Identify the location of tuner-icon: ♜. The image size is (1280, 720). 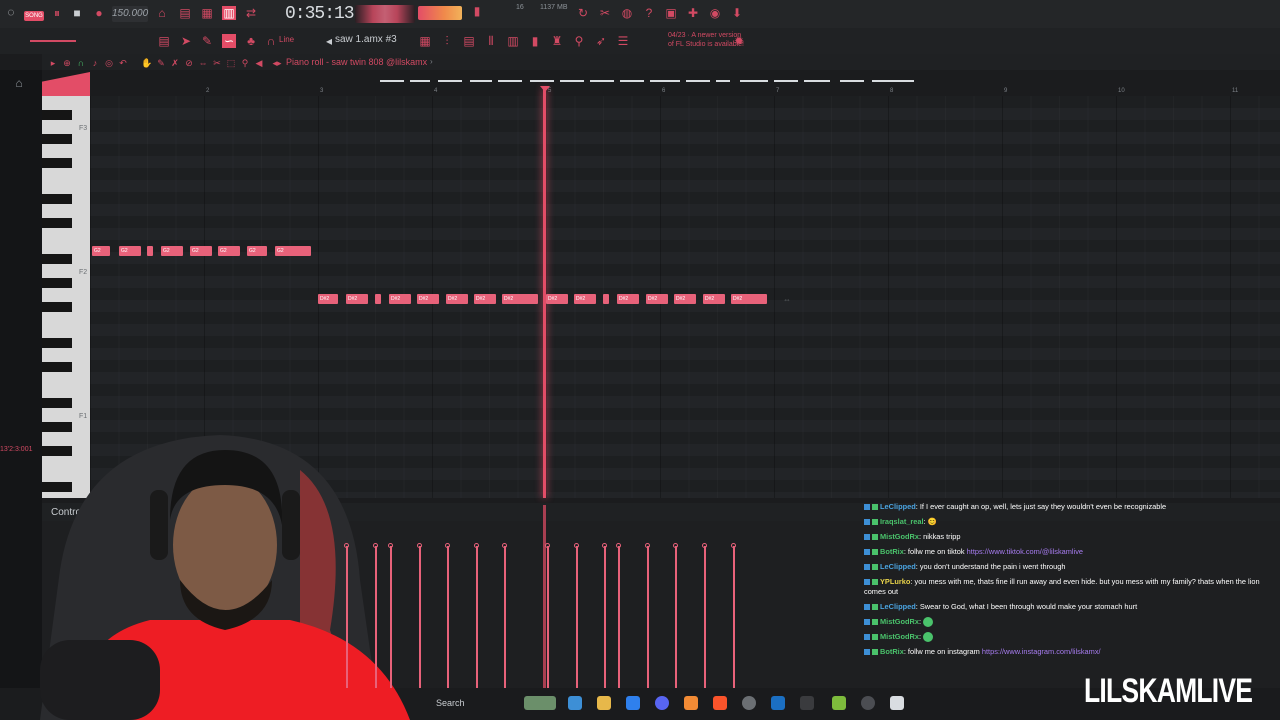
(557, 41).